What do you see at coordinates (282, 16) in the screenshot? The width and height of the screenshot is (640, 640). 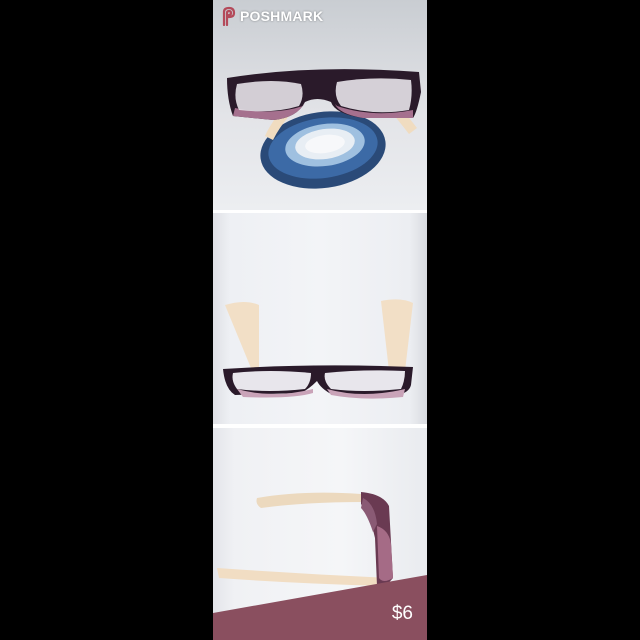 I see `brand-name: POSHMARK` at bounding box center [282, 16].